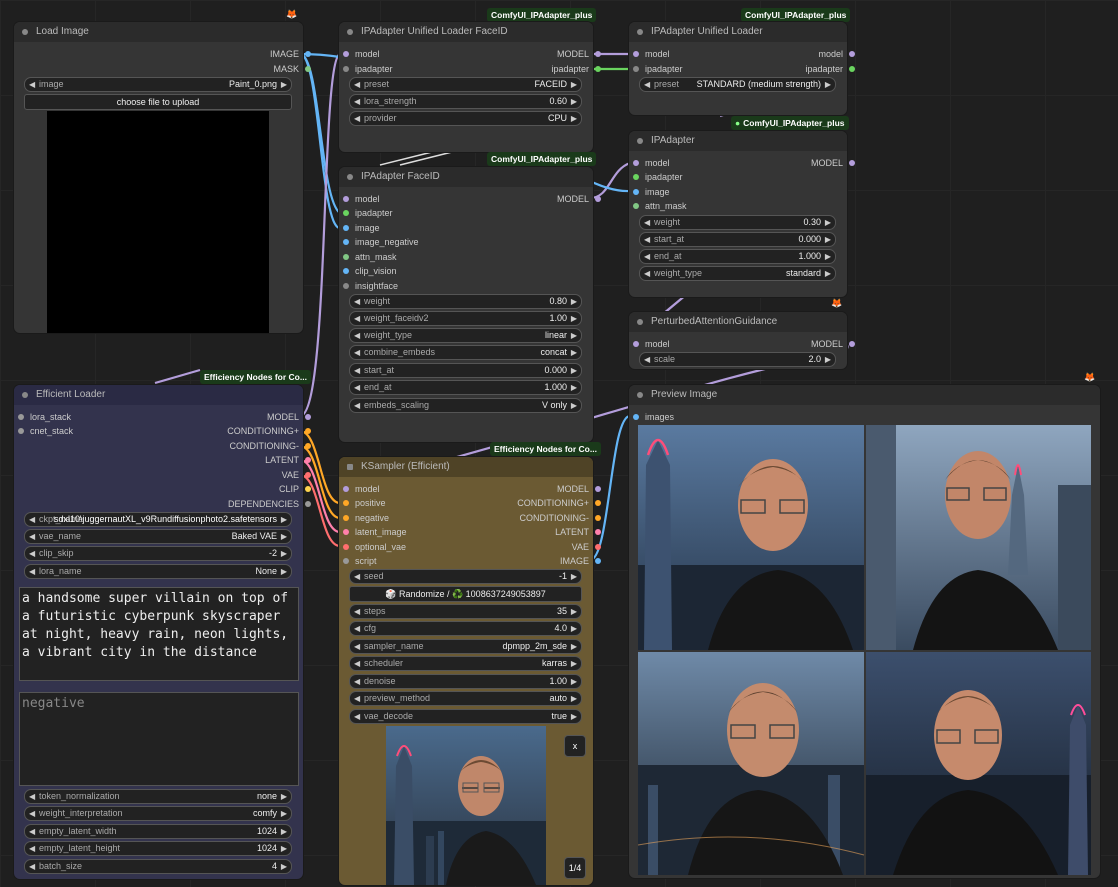 The height and width of the screenshot is (887, 1118). Describe the element at coordinates (864, 395) in the screenshot. I see `node-title: Preview Image` at that location.